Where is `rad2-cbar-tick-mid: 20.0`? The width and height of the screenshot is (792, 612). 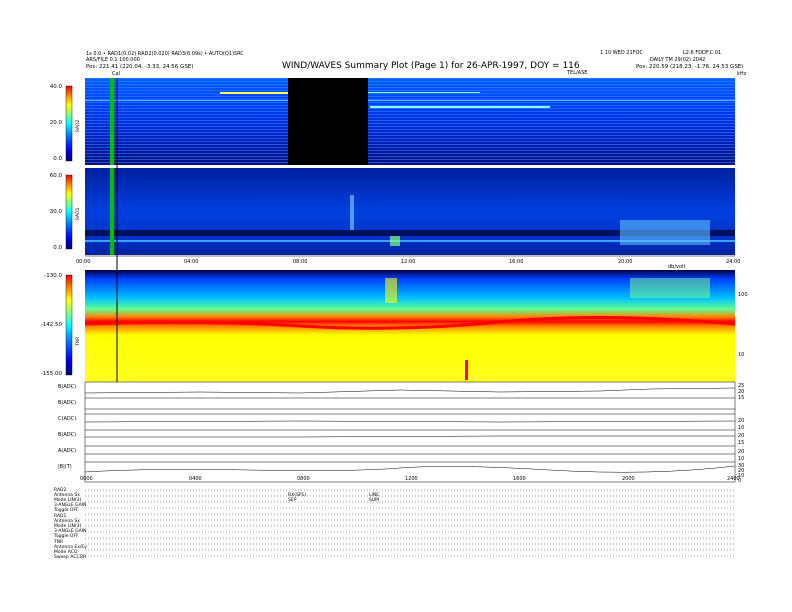 rad2-cbar-tick-mid: 20.0 is located at coordinates (55, 123).